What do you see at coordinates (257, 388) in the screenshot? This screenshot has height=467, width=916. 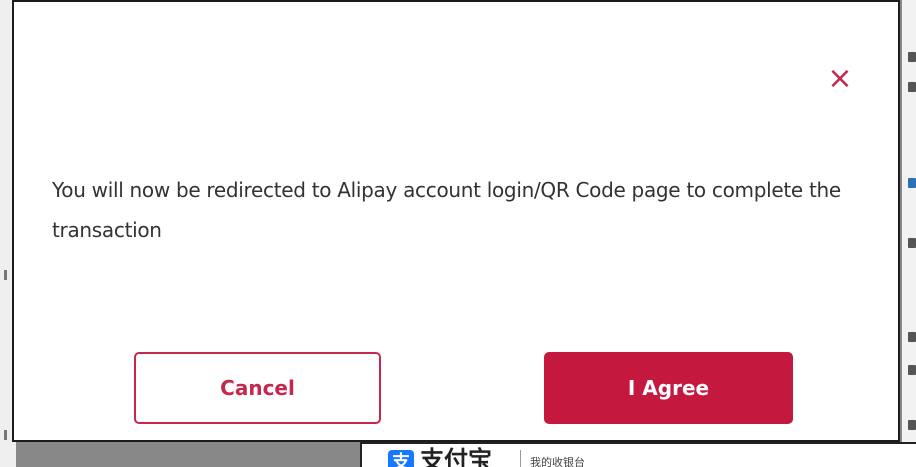 I see `cancel-button: Cancel` at bounding box center [257, 388].